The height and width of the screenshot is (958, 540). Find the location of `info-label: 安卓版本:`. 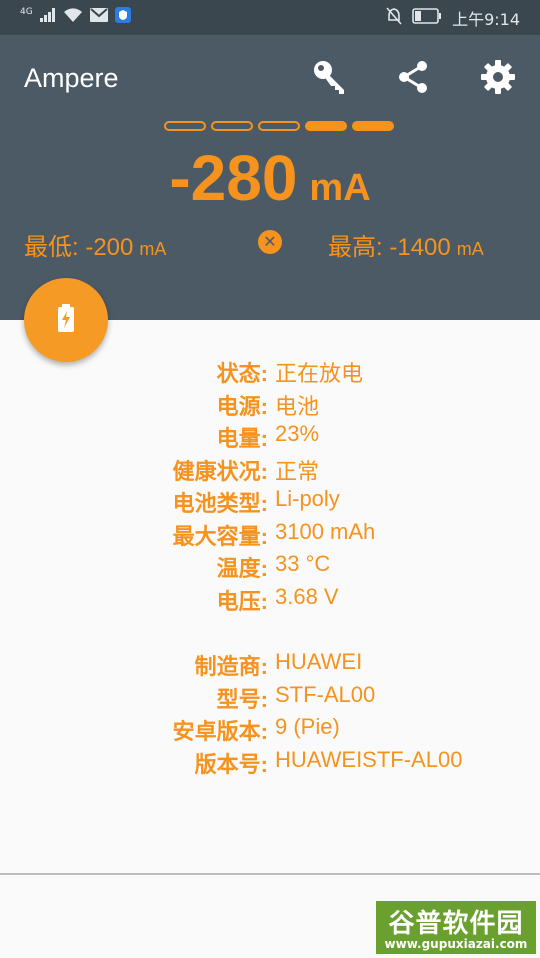

info-label: 安卓版本: is located at coordinates (220, 731).